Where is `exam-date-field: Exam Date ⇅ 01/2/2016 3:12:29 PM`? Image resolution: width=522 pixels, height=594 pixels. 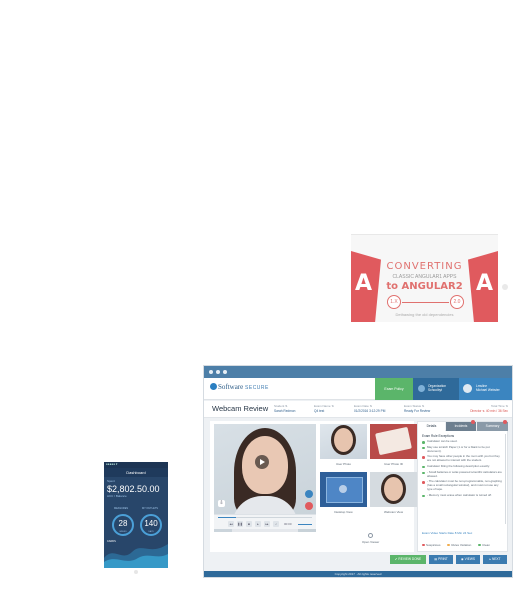 exam-date-field: Exam Date ⇅ 01/2/2016 3:12:29 PM is located at coordinates (369, 408).